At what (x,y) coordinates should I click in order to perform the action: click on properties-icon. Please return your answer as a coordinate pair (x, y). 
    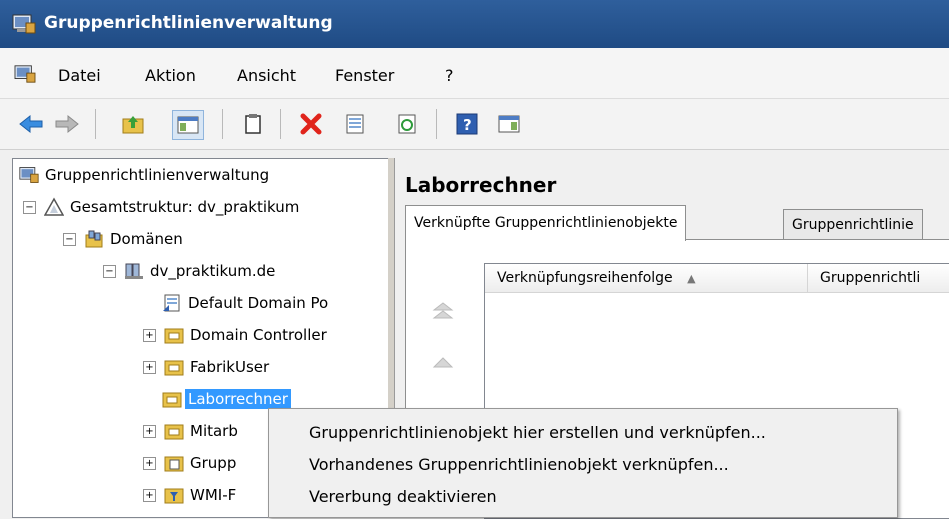
    Looking at the image, I should click on (355, 124).